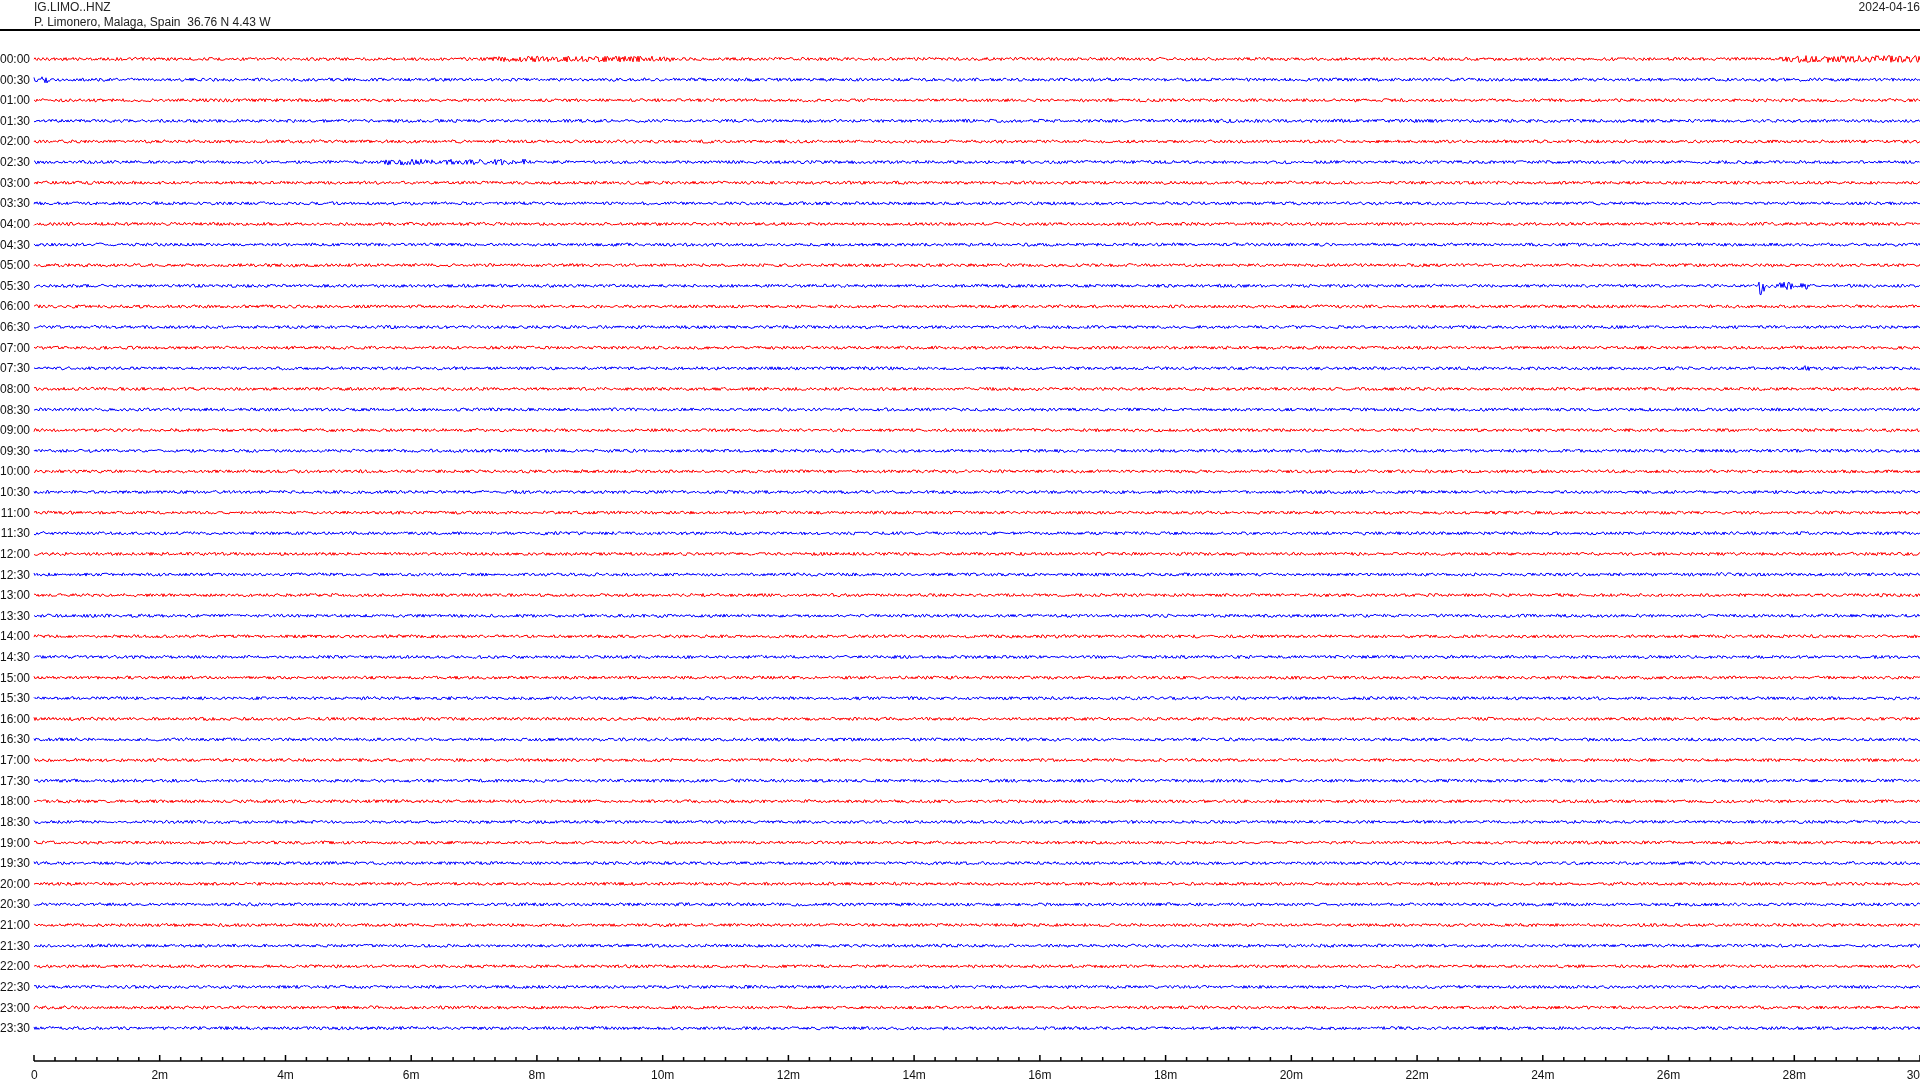  Describe the element at coordinates (285, 1073) in the screenshot. I see `axis-tick-label: 4m` at that location.